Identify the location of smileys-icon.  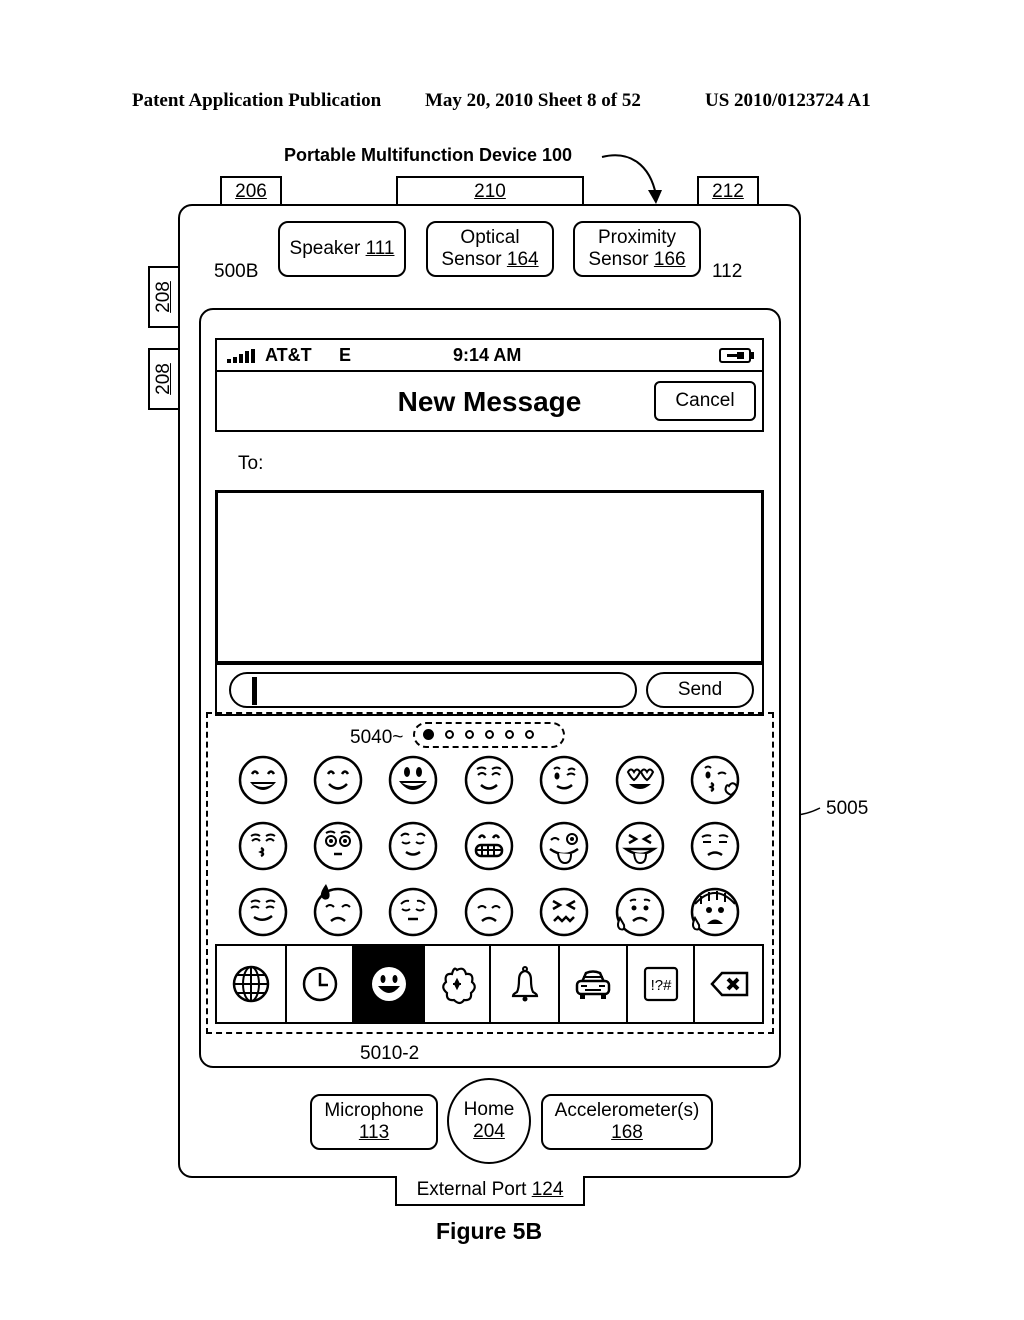
(388, 984).